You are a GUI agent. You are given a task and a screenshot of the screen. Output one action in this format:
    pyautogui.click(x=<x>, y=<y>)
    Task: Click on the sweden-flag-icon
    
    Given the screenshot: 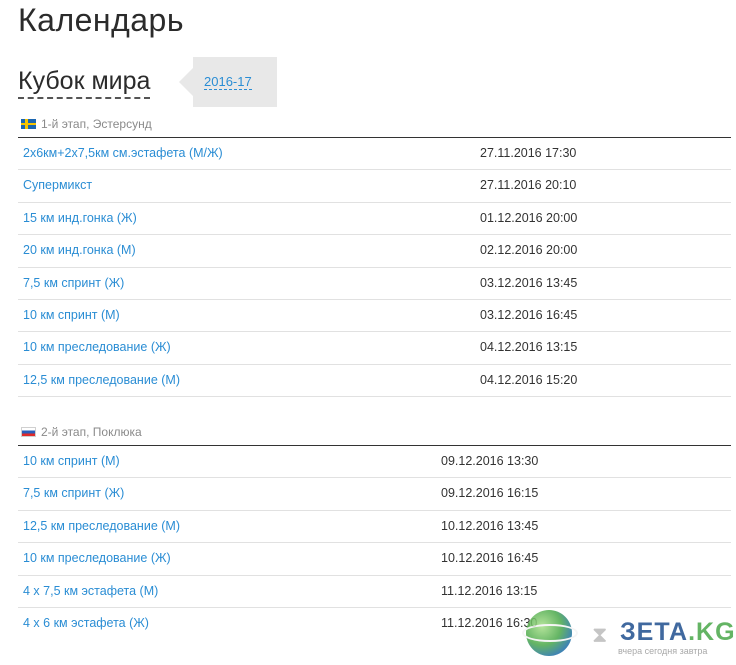 What is the action you would take?
    pyautogui.click(x=28, y=124)
    